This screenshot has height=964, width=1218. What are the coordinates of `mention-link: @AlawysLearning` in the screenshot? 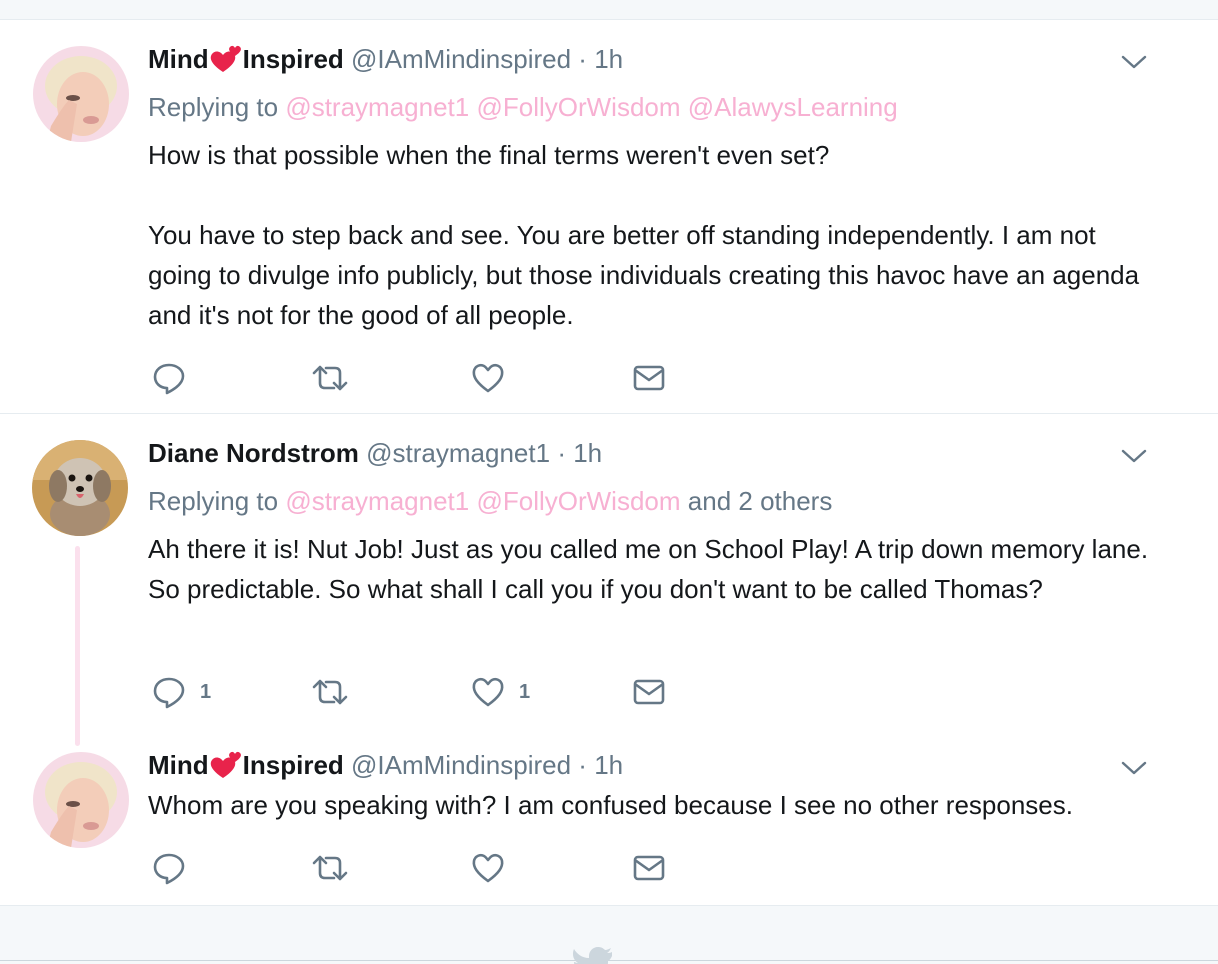 It's located at (793, 107).